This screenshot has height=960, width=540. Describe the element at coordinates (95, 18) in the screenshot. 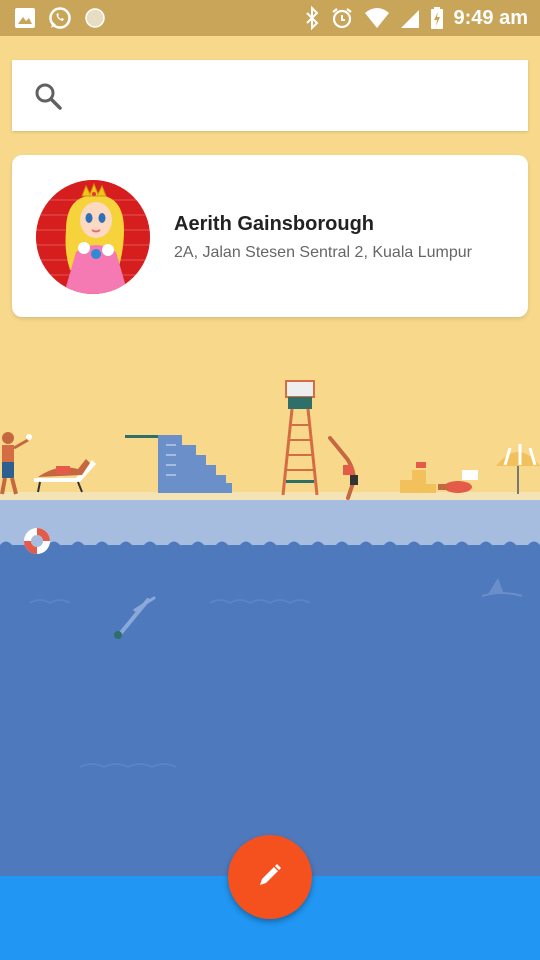

I see `circle-icon` at that location.